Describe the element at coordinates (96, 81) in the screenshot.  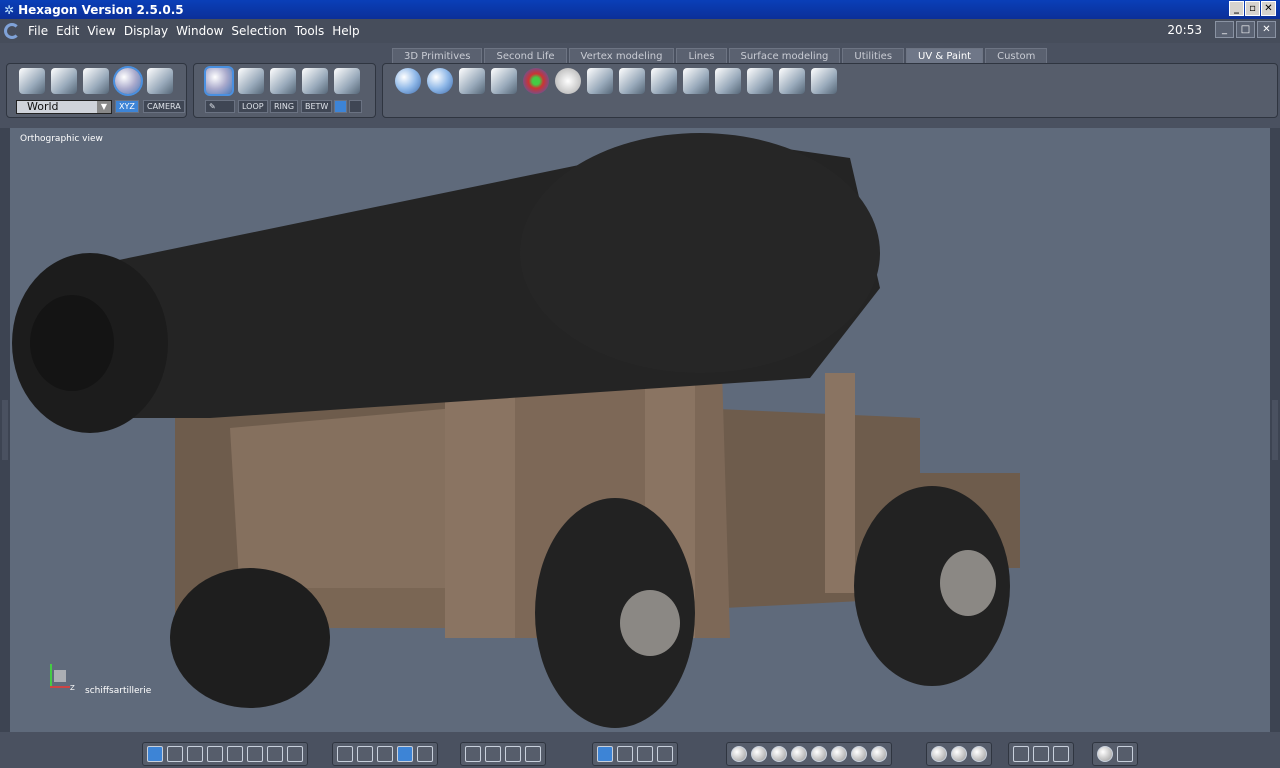
I see `paint-select-icon` at that location.